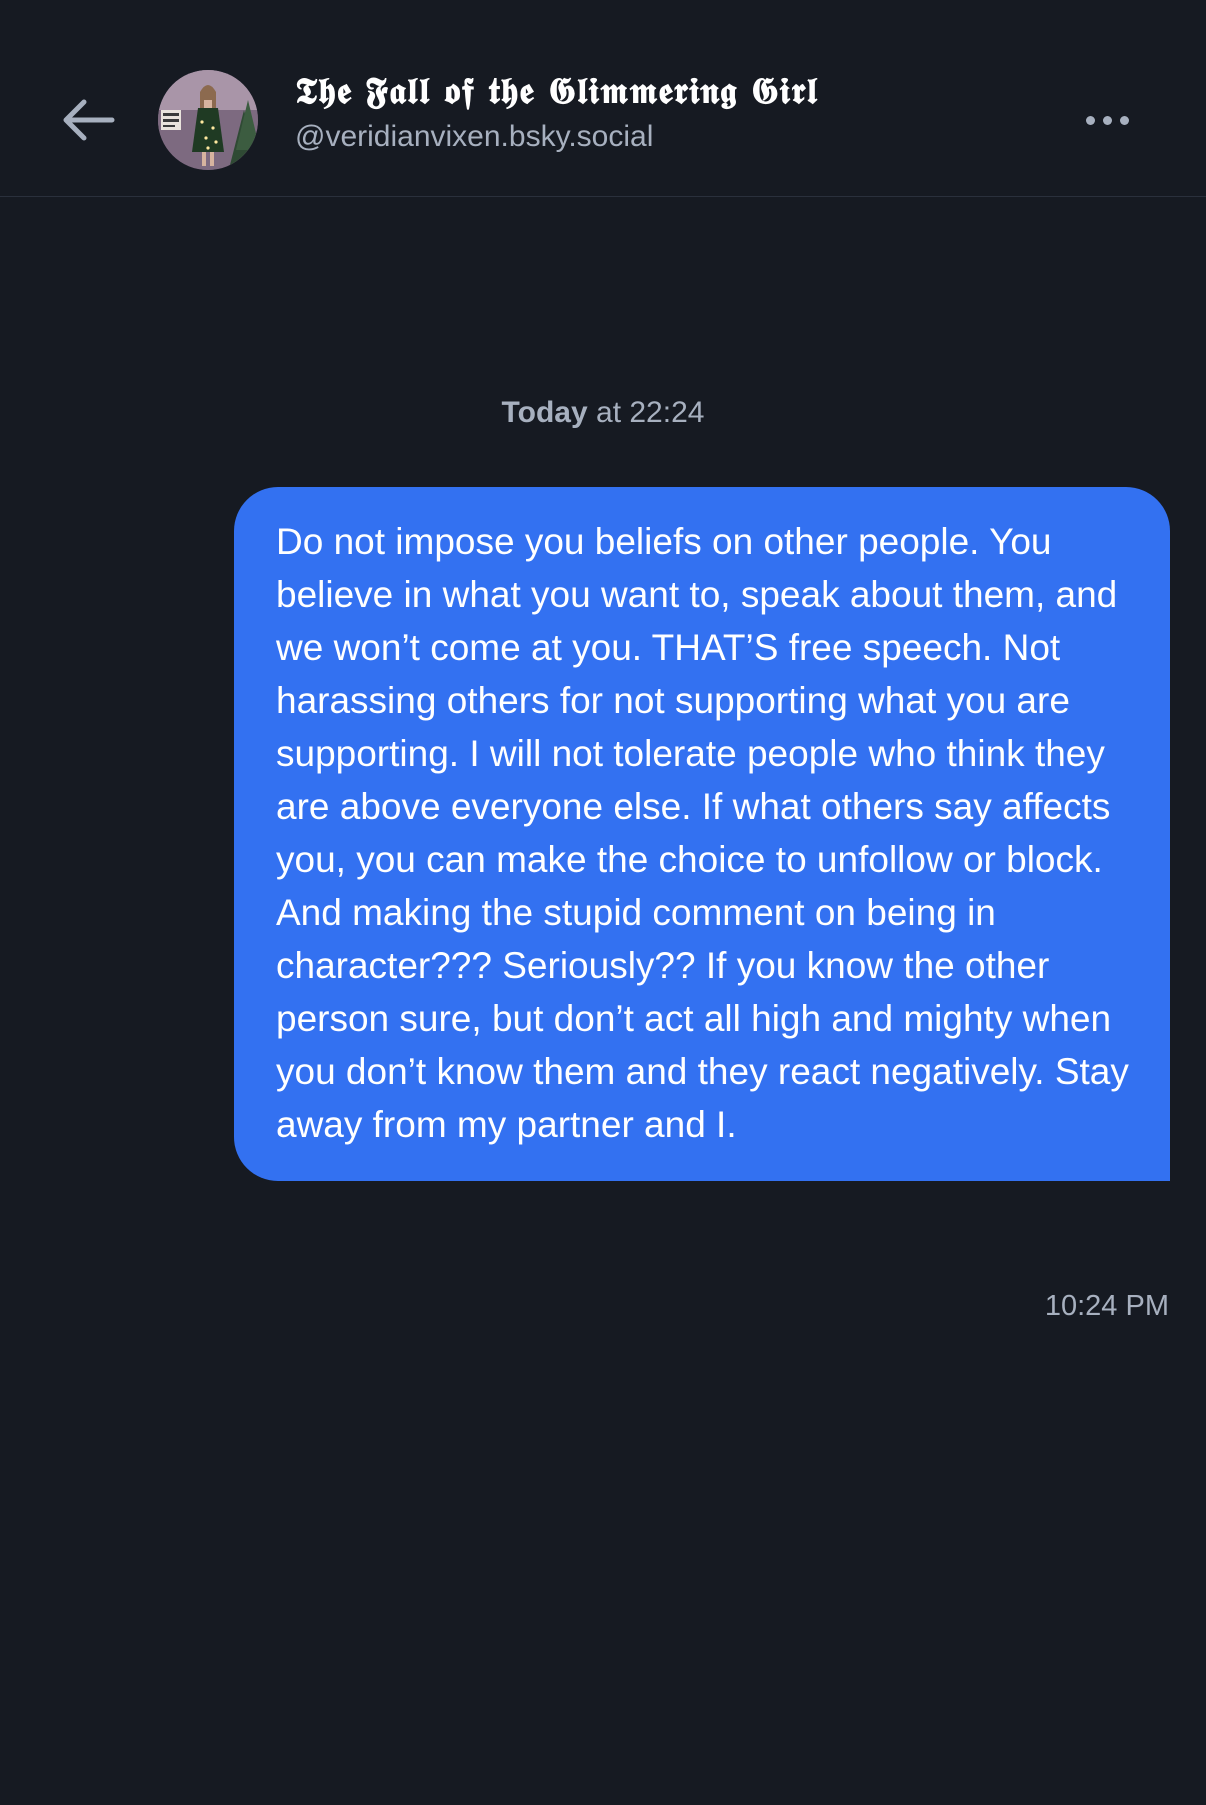  I want to click on date-time-label: at 22:24, so click(646, 412).